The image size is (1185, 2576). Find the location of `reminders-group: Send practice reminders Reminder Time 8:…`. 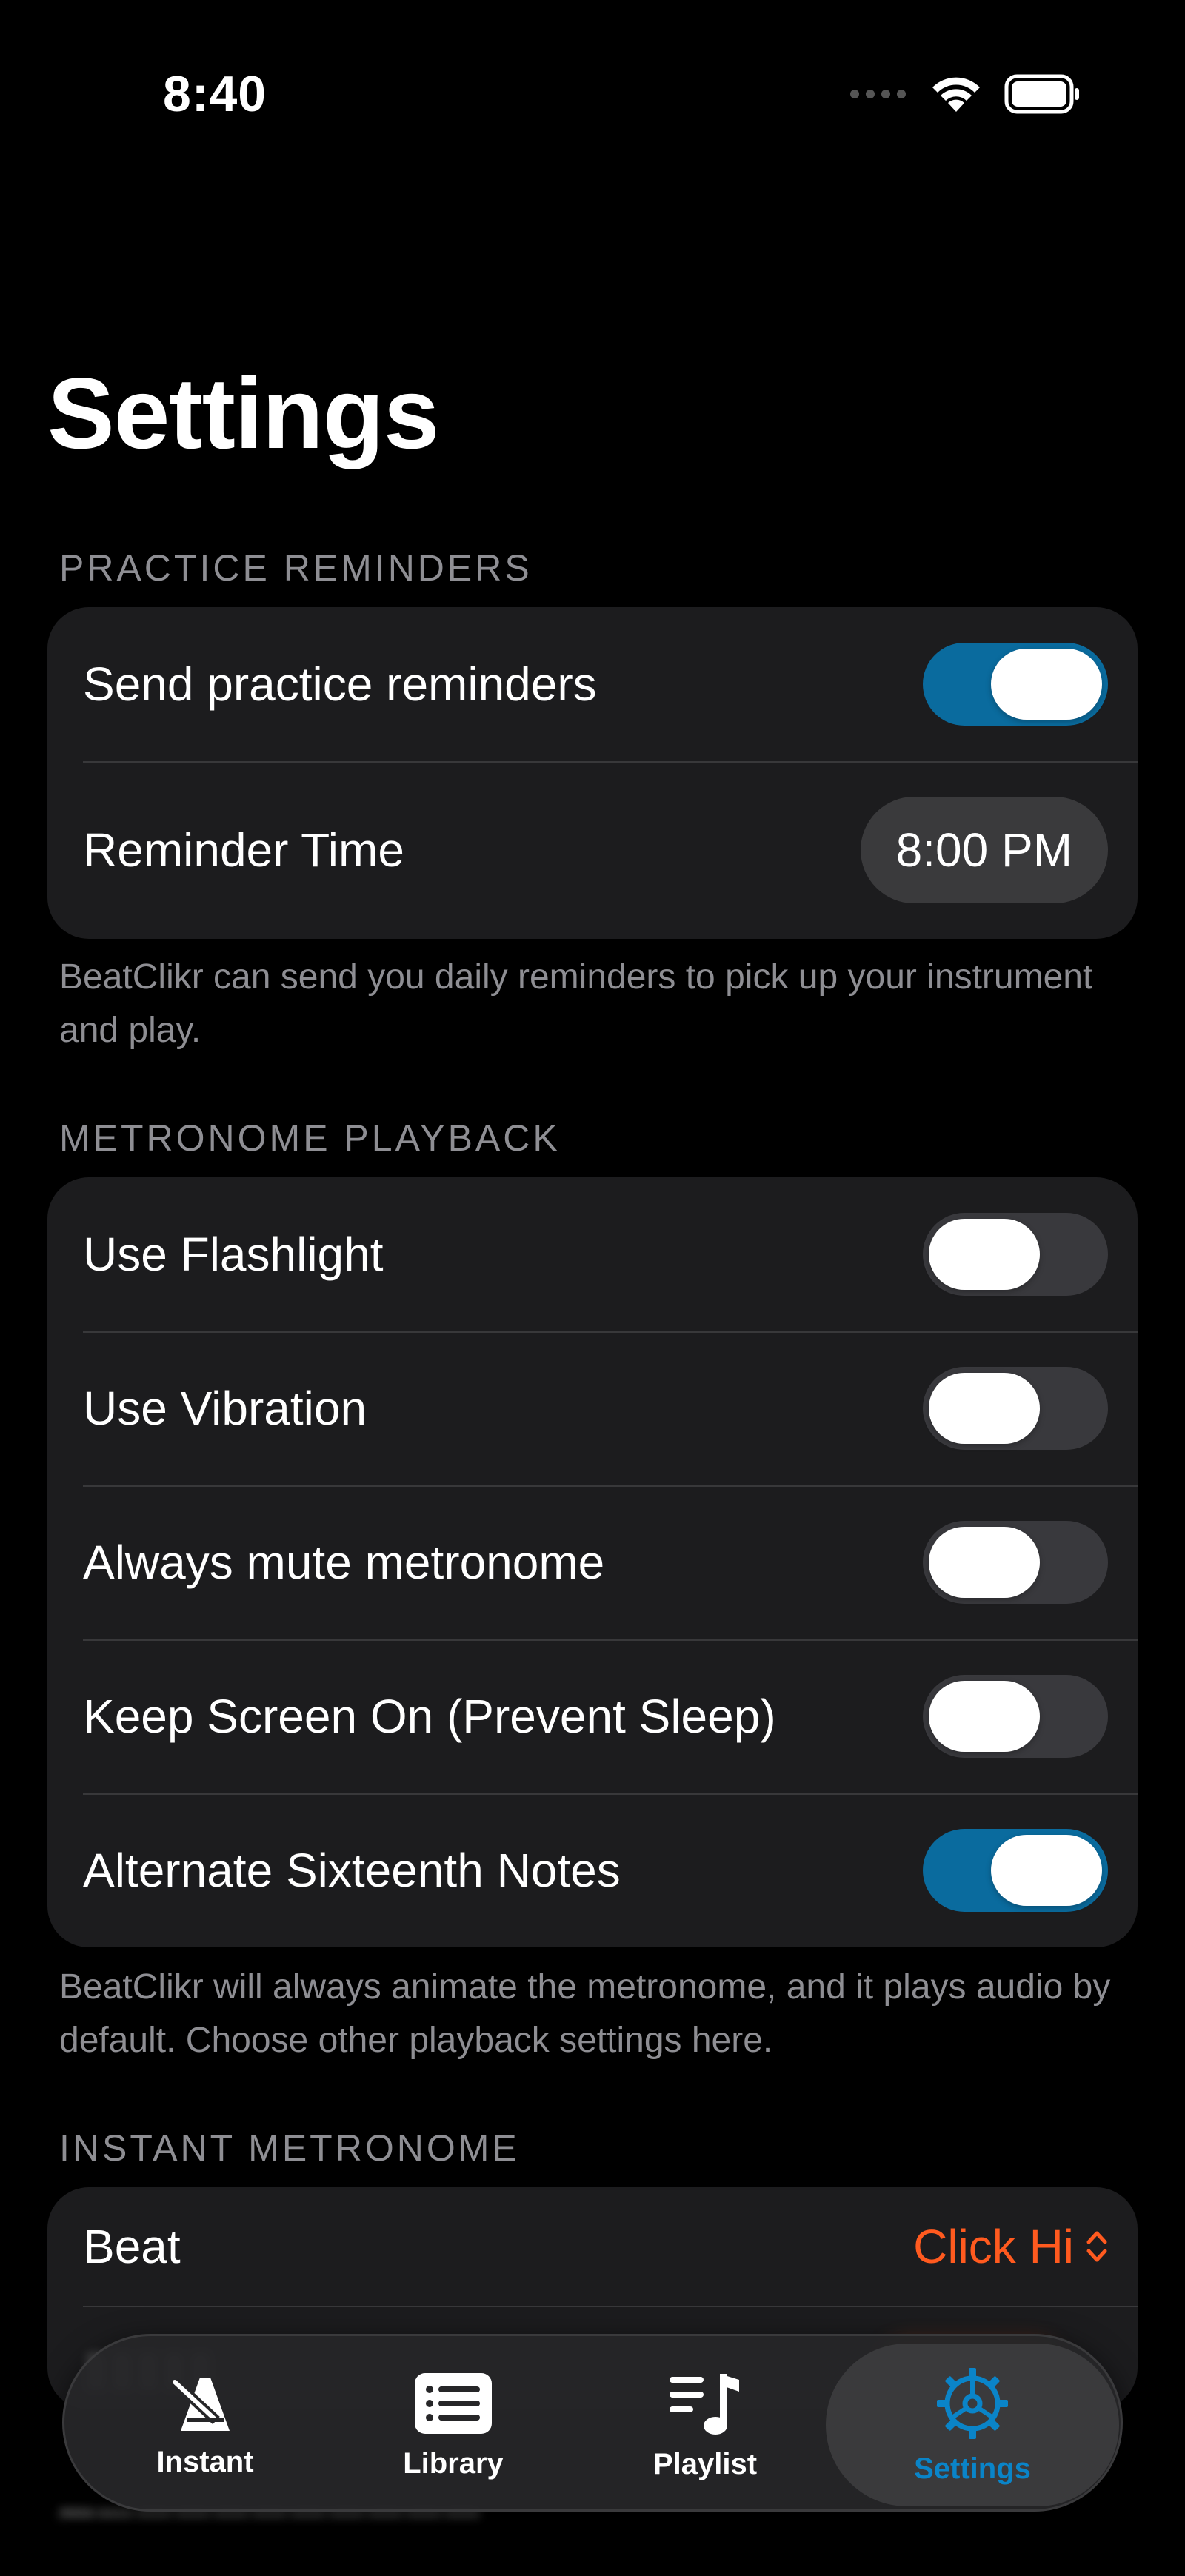

reminders-group: Send practice reminders Reminder Time 8:… is located at coordinates (592, 773).